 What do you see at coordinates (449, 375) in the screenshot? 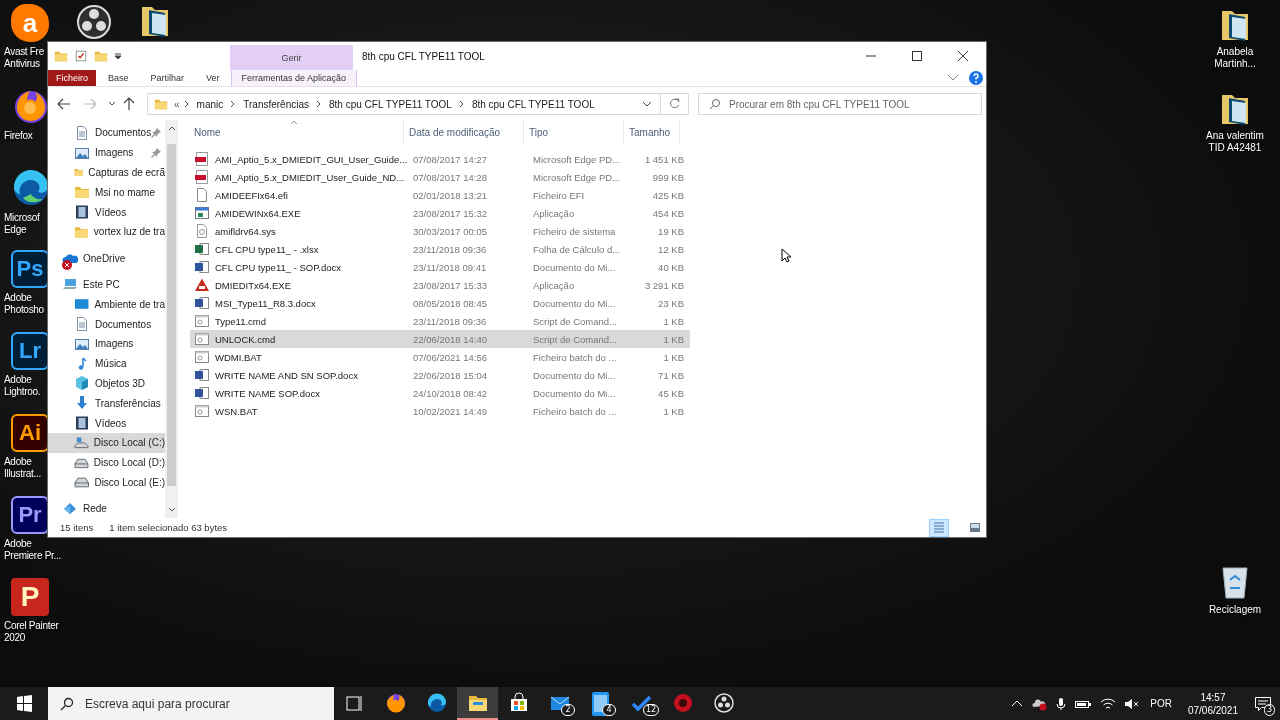
I see `modified-date: 22/06/2018 15:04` at bounding box center [449, 375].